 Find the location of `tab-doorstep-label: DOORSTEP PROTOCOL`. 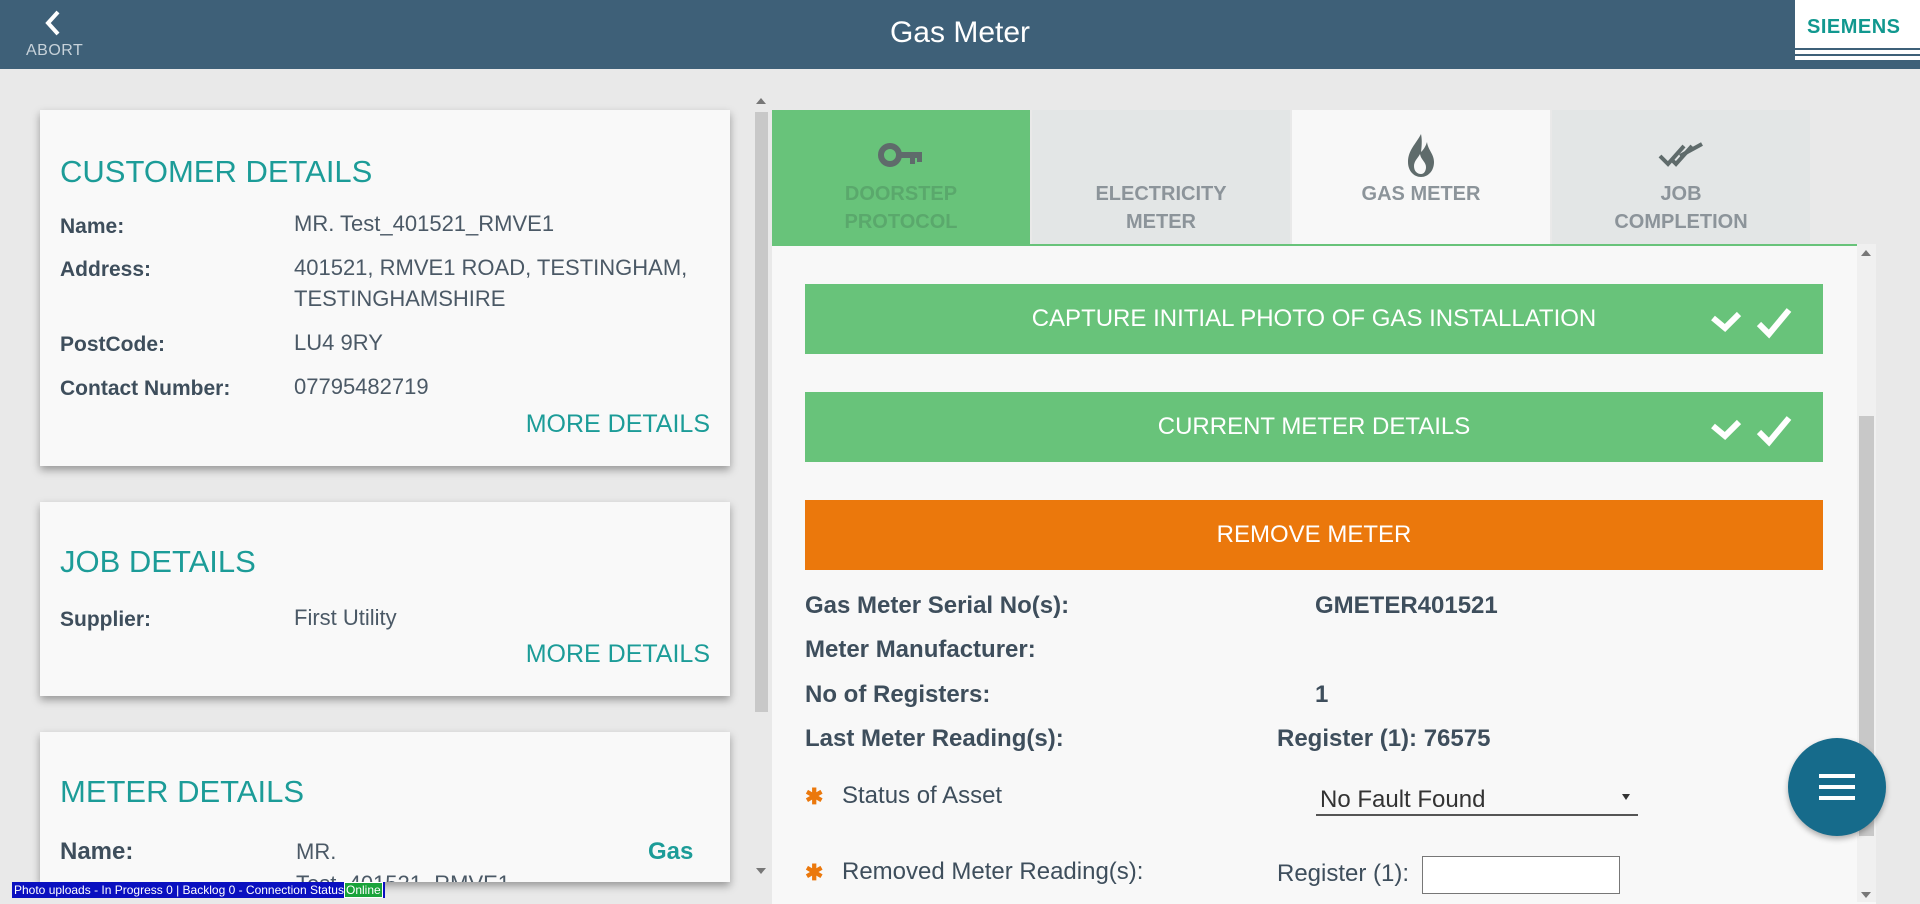

tab-doorstep-label: DOORSTEP PROTOCOL is located at coordinates (901, 208).